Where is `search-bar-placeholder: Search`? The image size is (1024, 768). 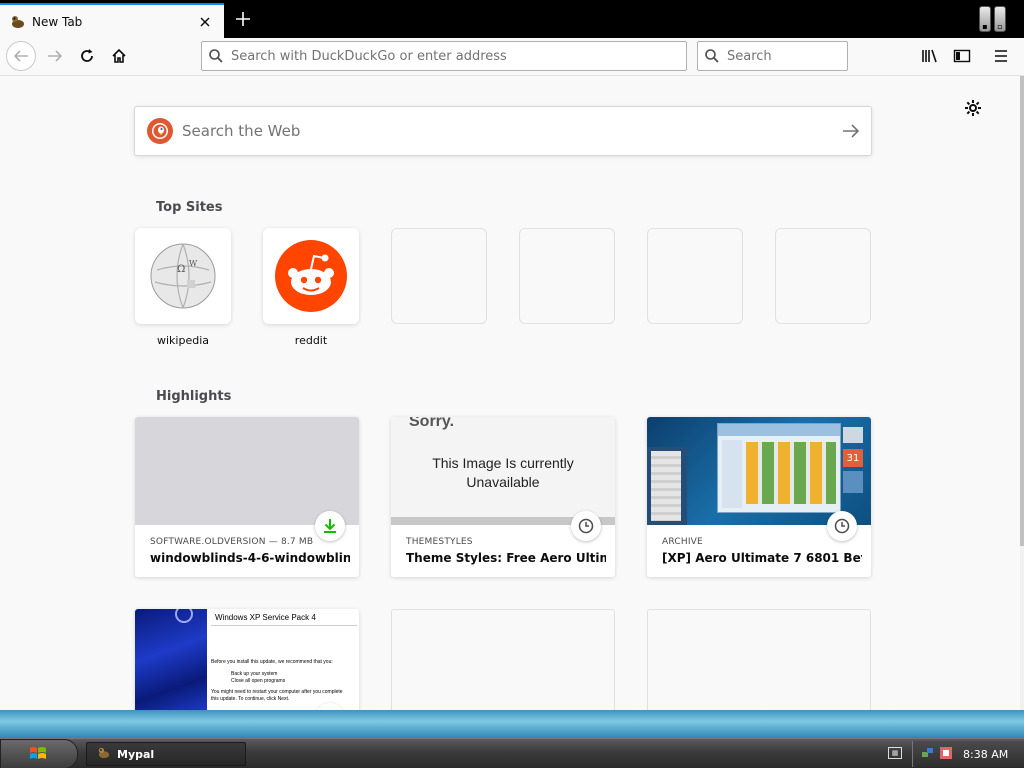 search-bar-placeholder: Search is located at coordinates (749, 56).